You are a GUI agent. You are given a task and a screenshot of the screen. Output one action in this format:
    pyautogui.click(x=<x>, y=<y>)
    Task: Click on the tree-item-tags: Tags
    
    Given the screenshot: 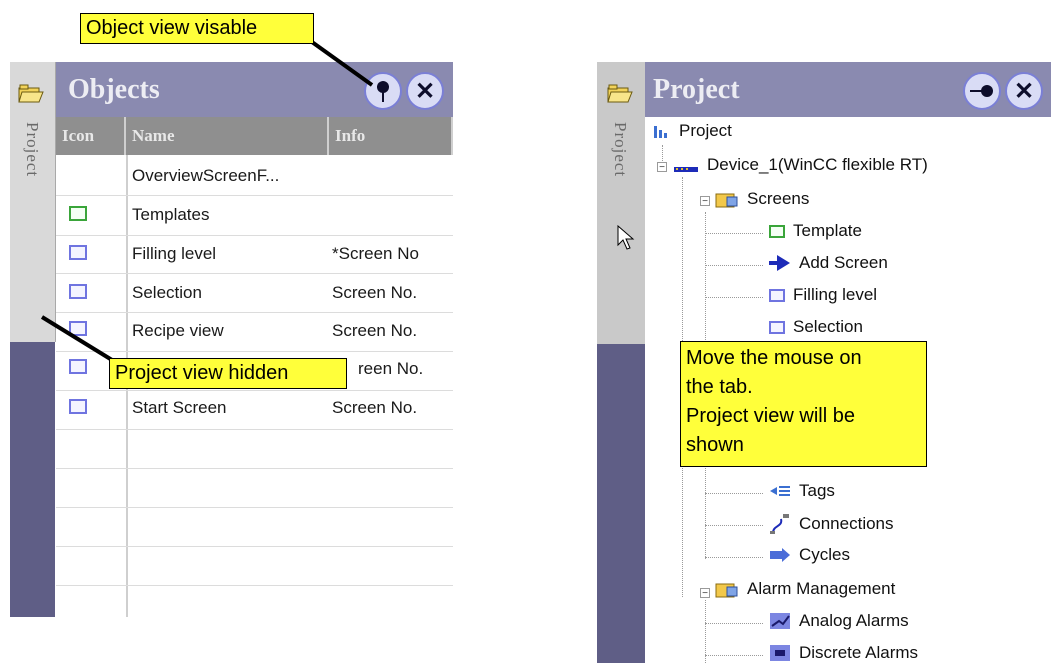 What is the action you would take?
    pyautogui.click(x=802, y=491)
    